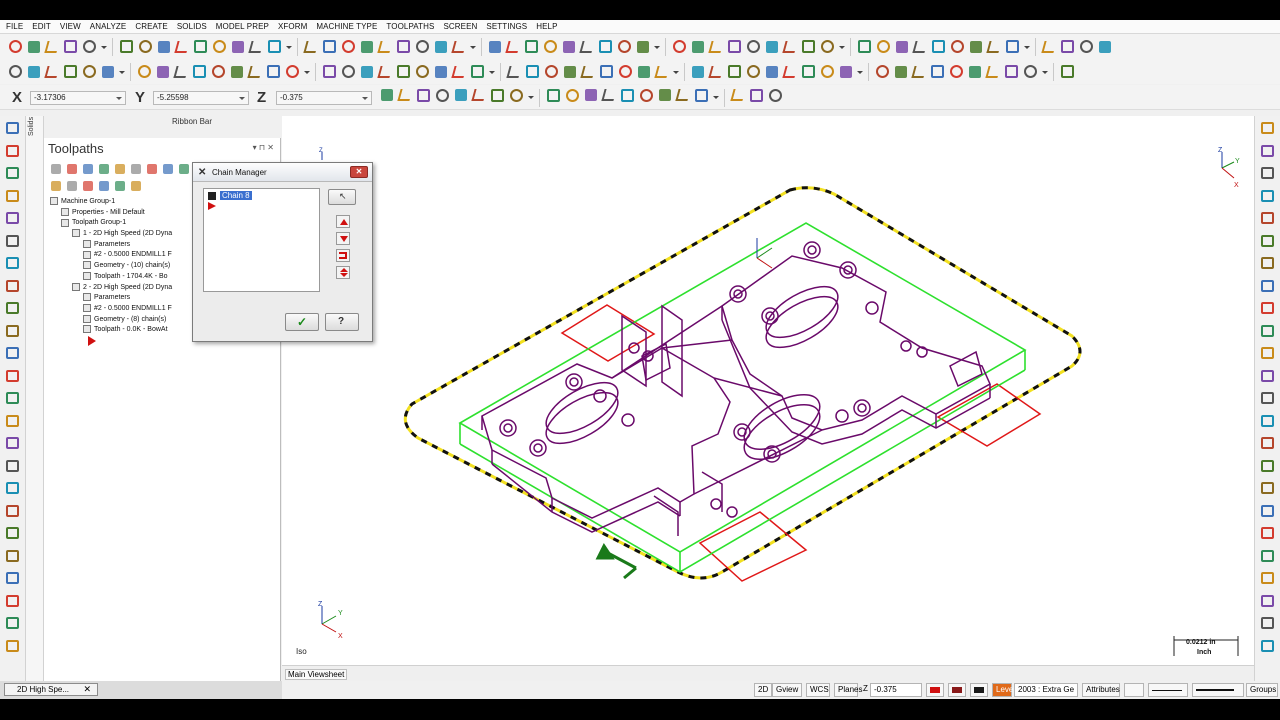 The height and width of the screenshot is (720, 1280). Describe the element at coordinates (1134, 690) in the screenshot. I see `point-style-select` at that location.